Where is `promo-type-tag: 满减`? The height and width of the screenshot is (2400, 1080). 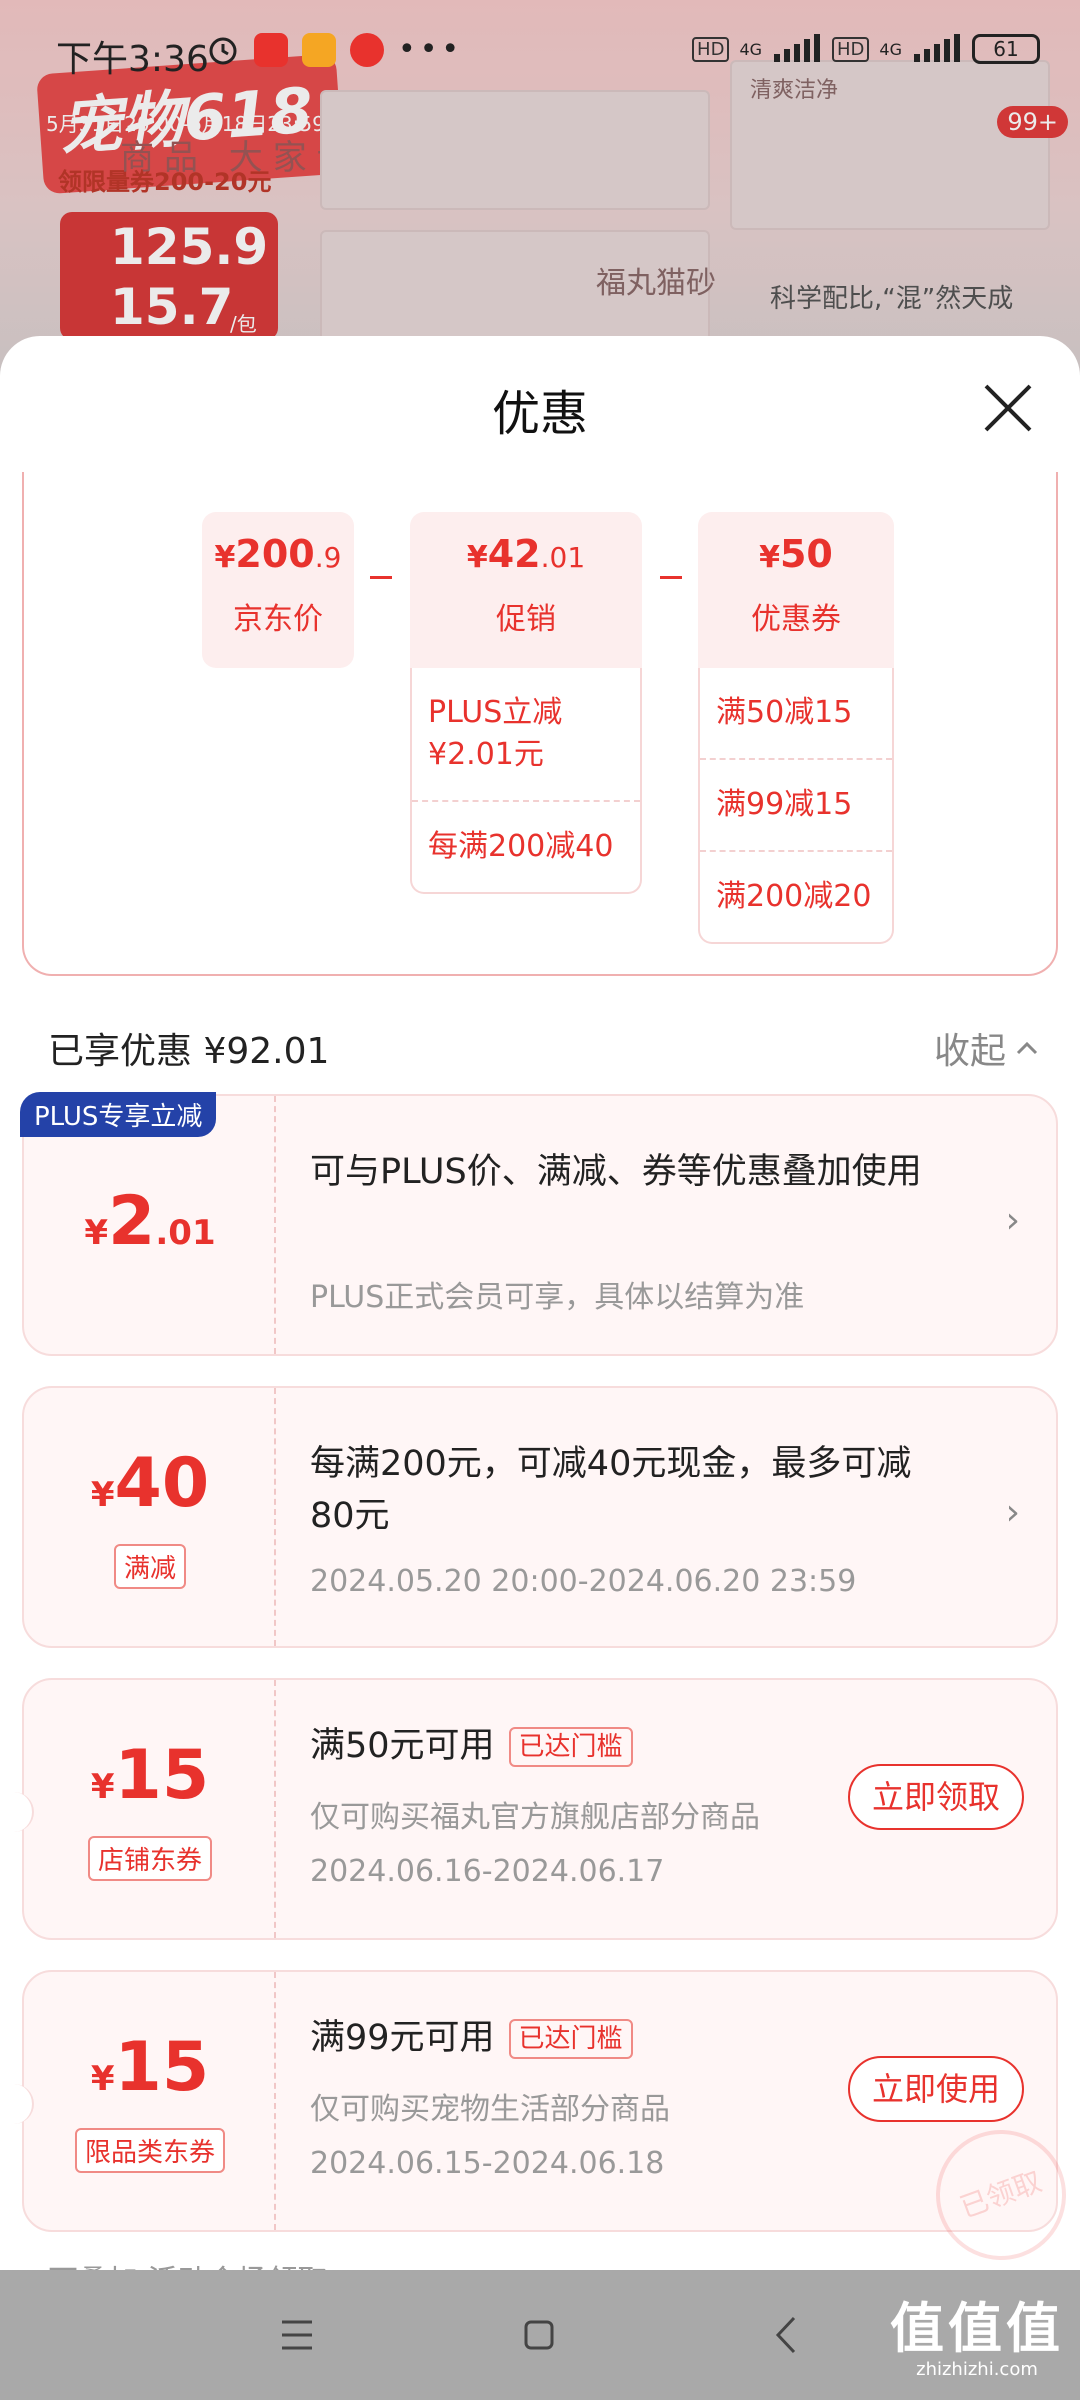
promo-type-tag: 满减 is located at coordinates (150, 1566).